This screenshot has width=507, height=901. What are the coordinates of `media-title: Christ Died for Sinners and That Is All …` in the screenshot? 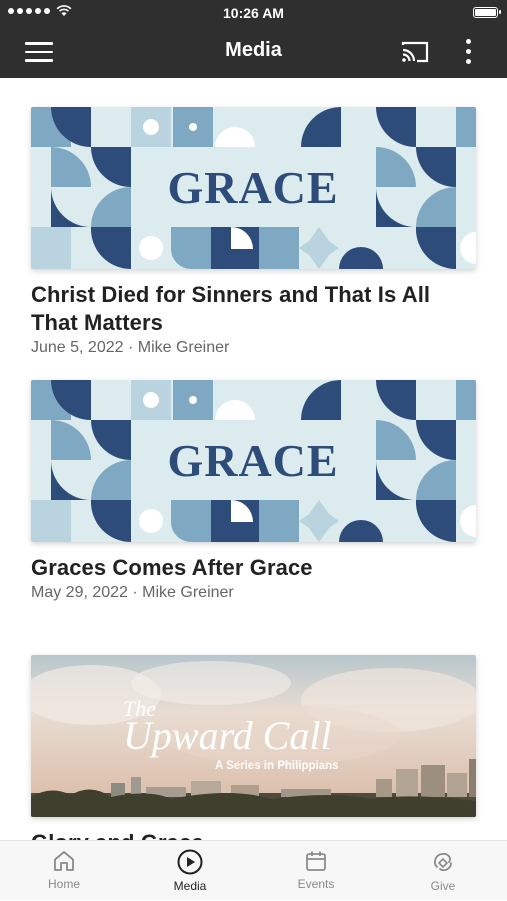 It's located at (253, 309).